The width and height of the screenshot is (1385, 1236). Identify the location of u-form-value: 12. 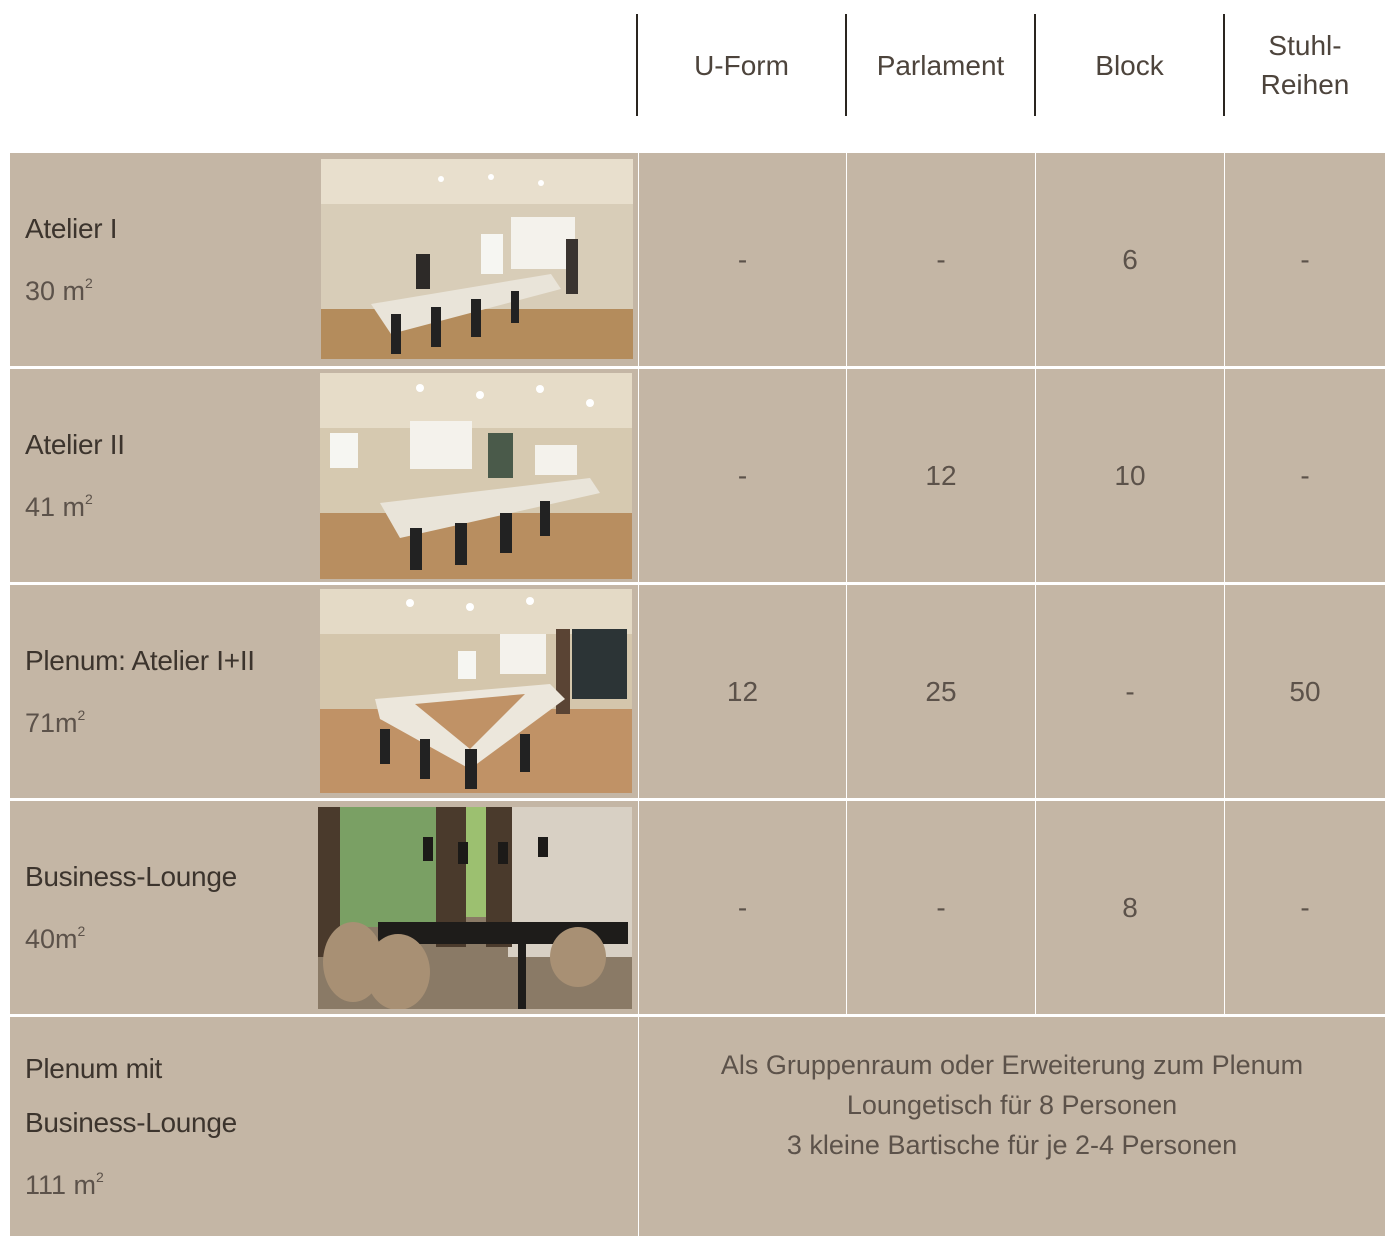
(742, 691).